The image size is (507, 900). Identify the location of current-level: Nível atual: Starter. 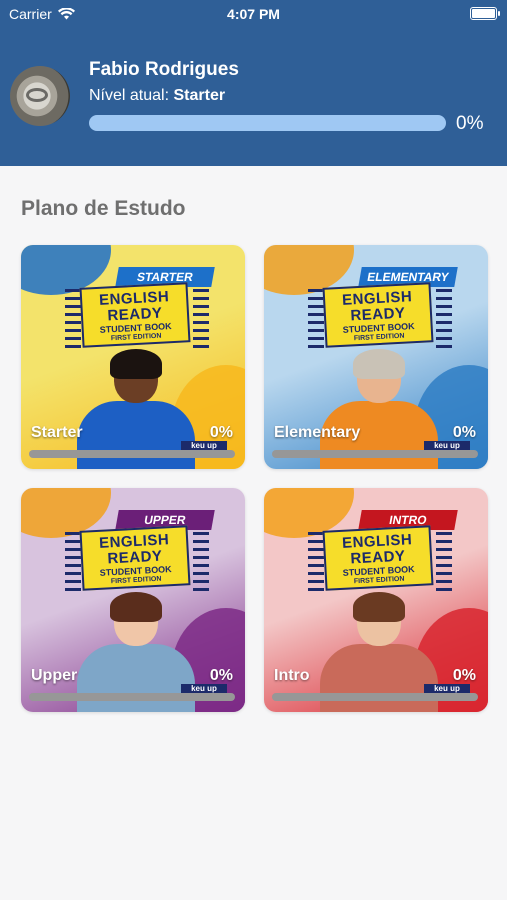
(157, 96).